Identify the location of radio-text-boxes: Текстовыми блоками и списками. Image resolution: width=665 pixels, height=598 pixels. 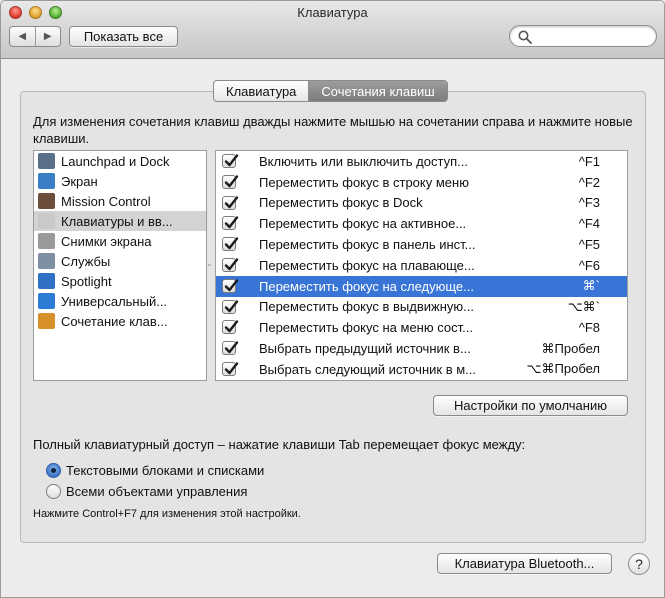
(155, 470).